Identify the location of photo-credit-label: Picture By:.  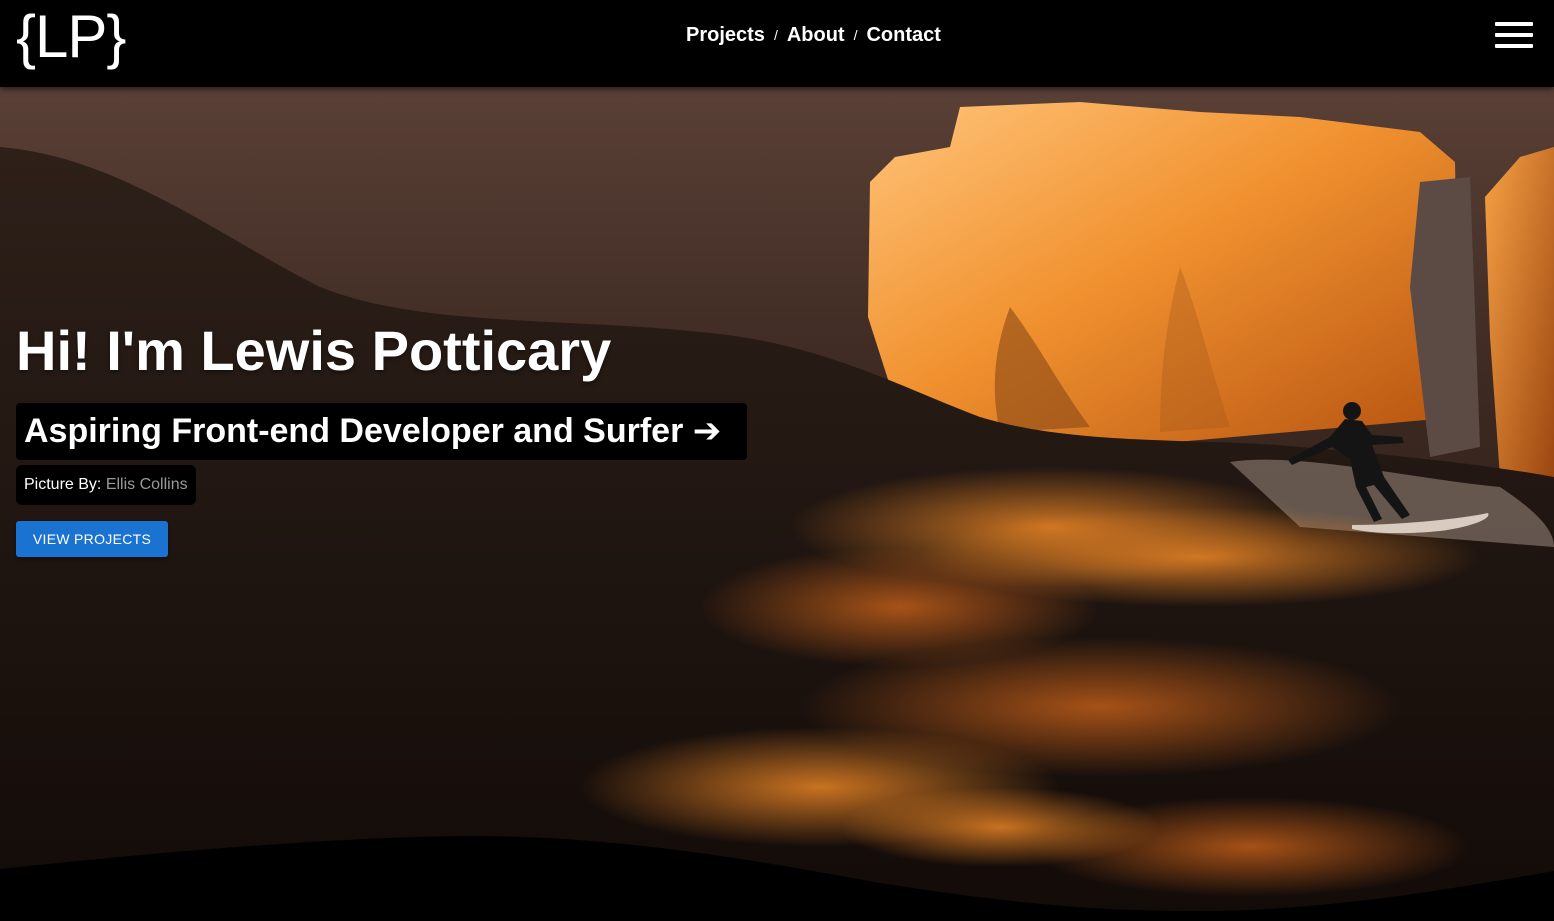
(63, 484).